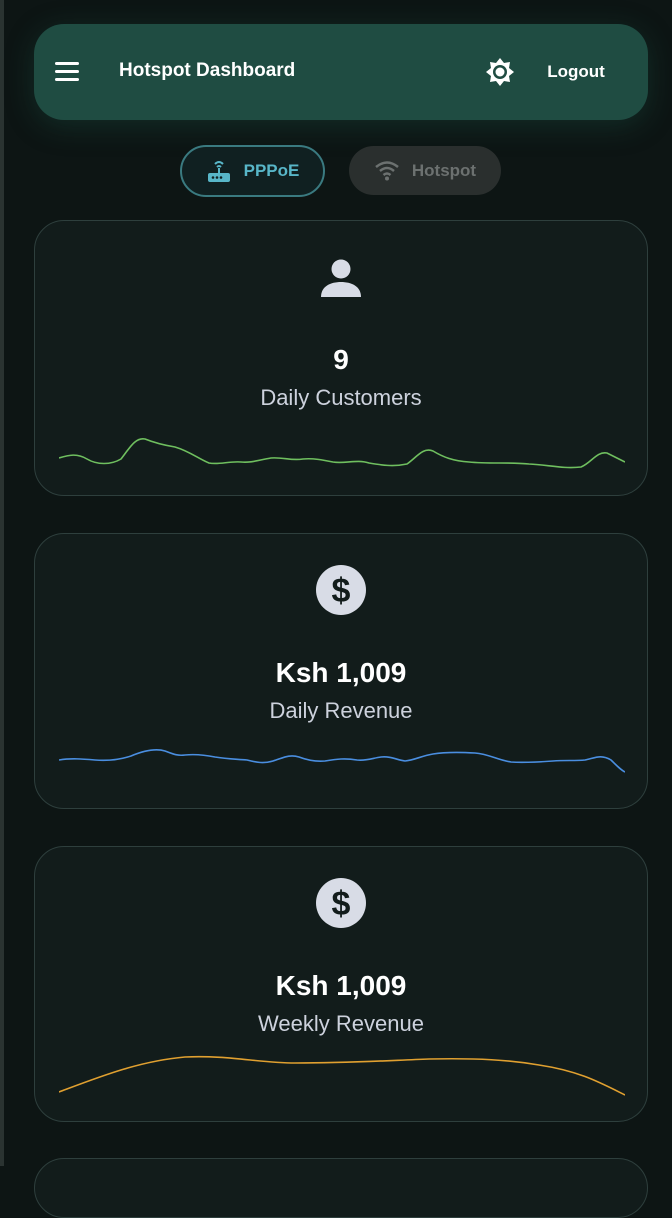 The image size is (672, 1218). Describe the element at coordinates (341, 1023) in the screenshot. I see `card-label: Weekly Revenue` at that location.